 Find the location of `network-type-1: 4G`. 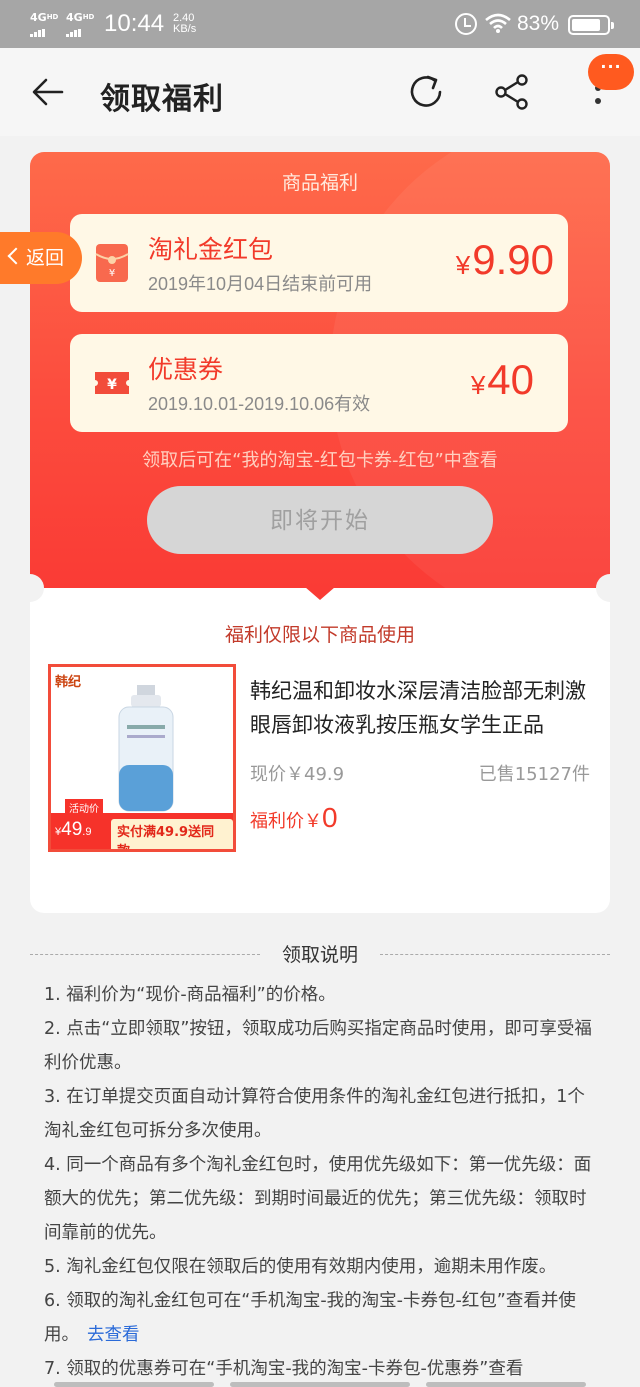

network-type-1: 4G is located at coordinates (38, 17).